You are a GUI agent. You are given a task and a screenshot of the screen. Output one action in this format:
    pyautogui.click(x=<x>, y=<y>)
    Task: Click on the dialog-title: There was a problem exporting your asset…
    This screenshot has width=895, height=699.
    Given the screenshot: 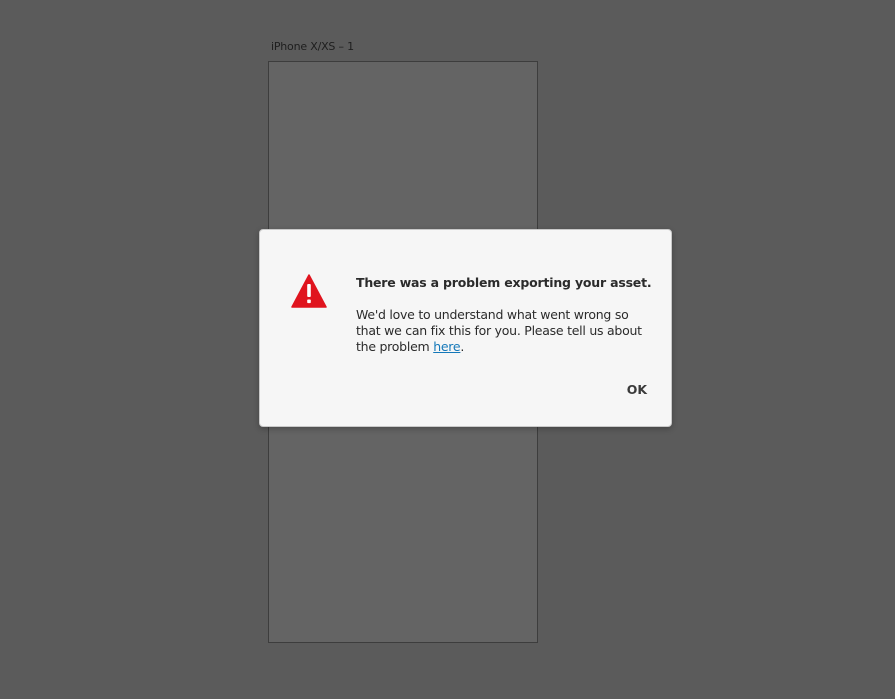 What is the action you would take?
    pyautogui.click(x=504, y=282)
    